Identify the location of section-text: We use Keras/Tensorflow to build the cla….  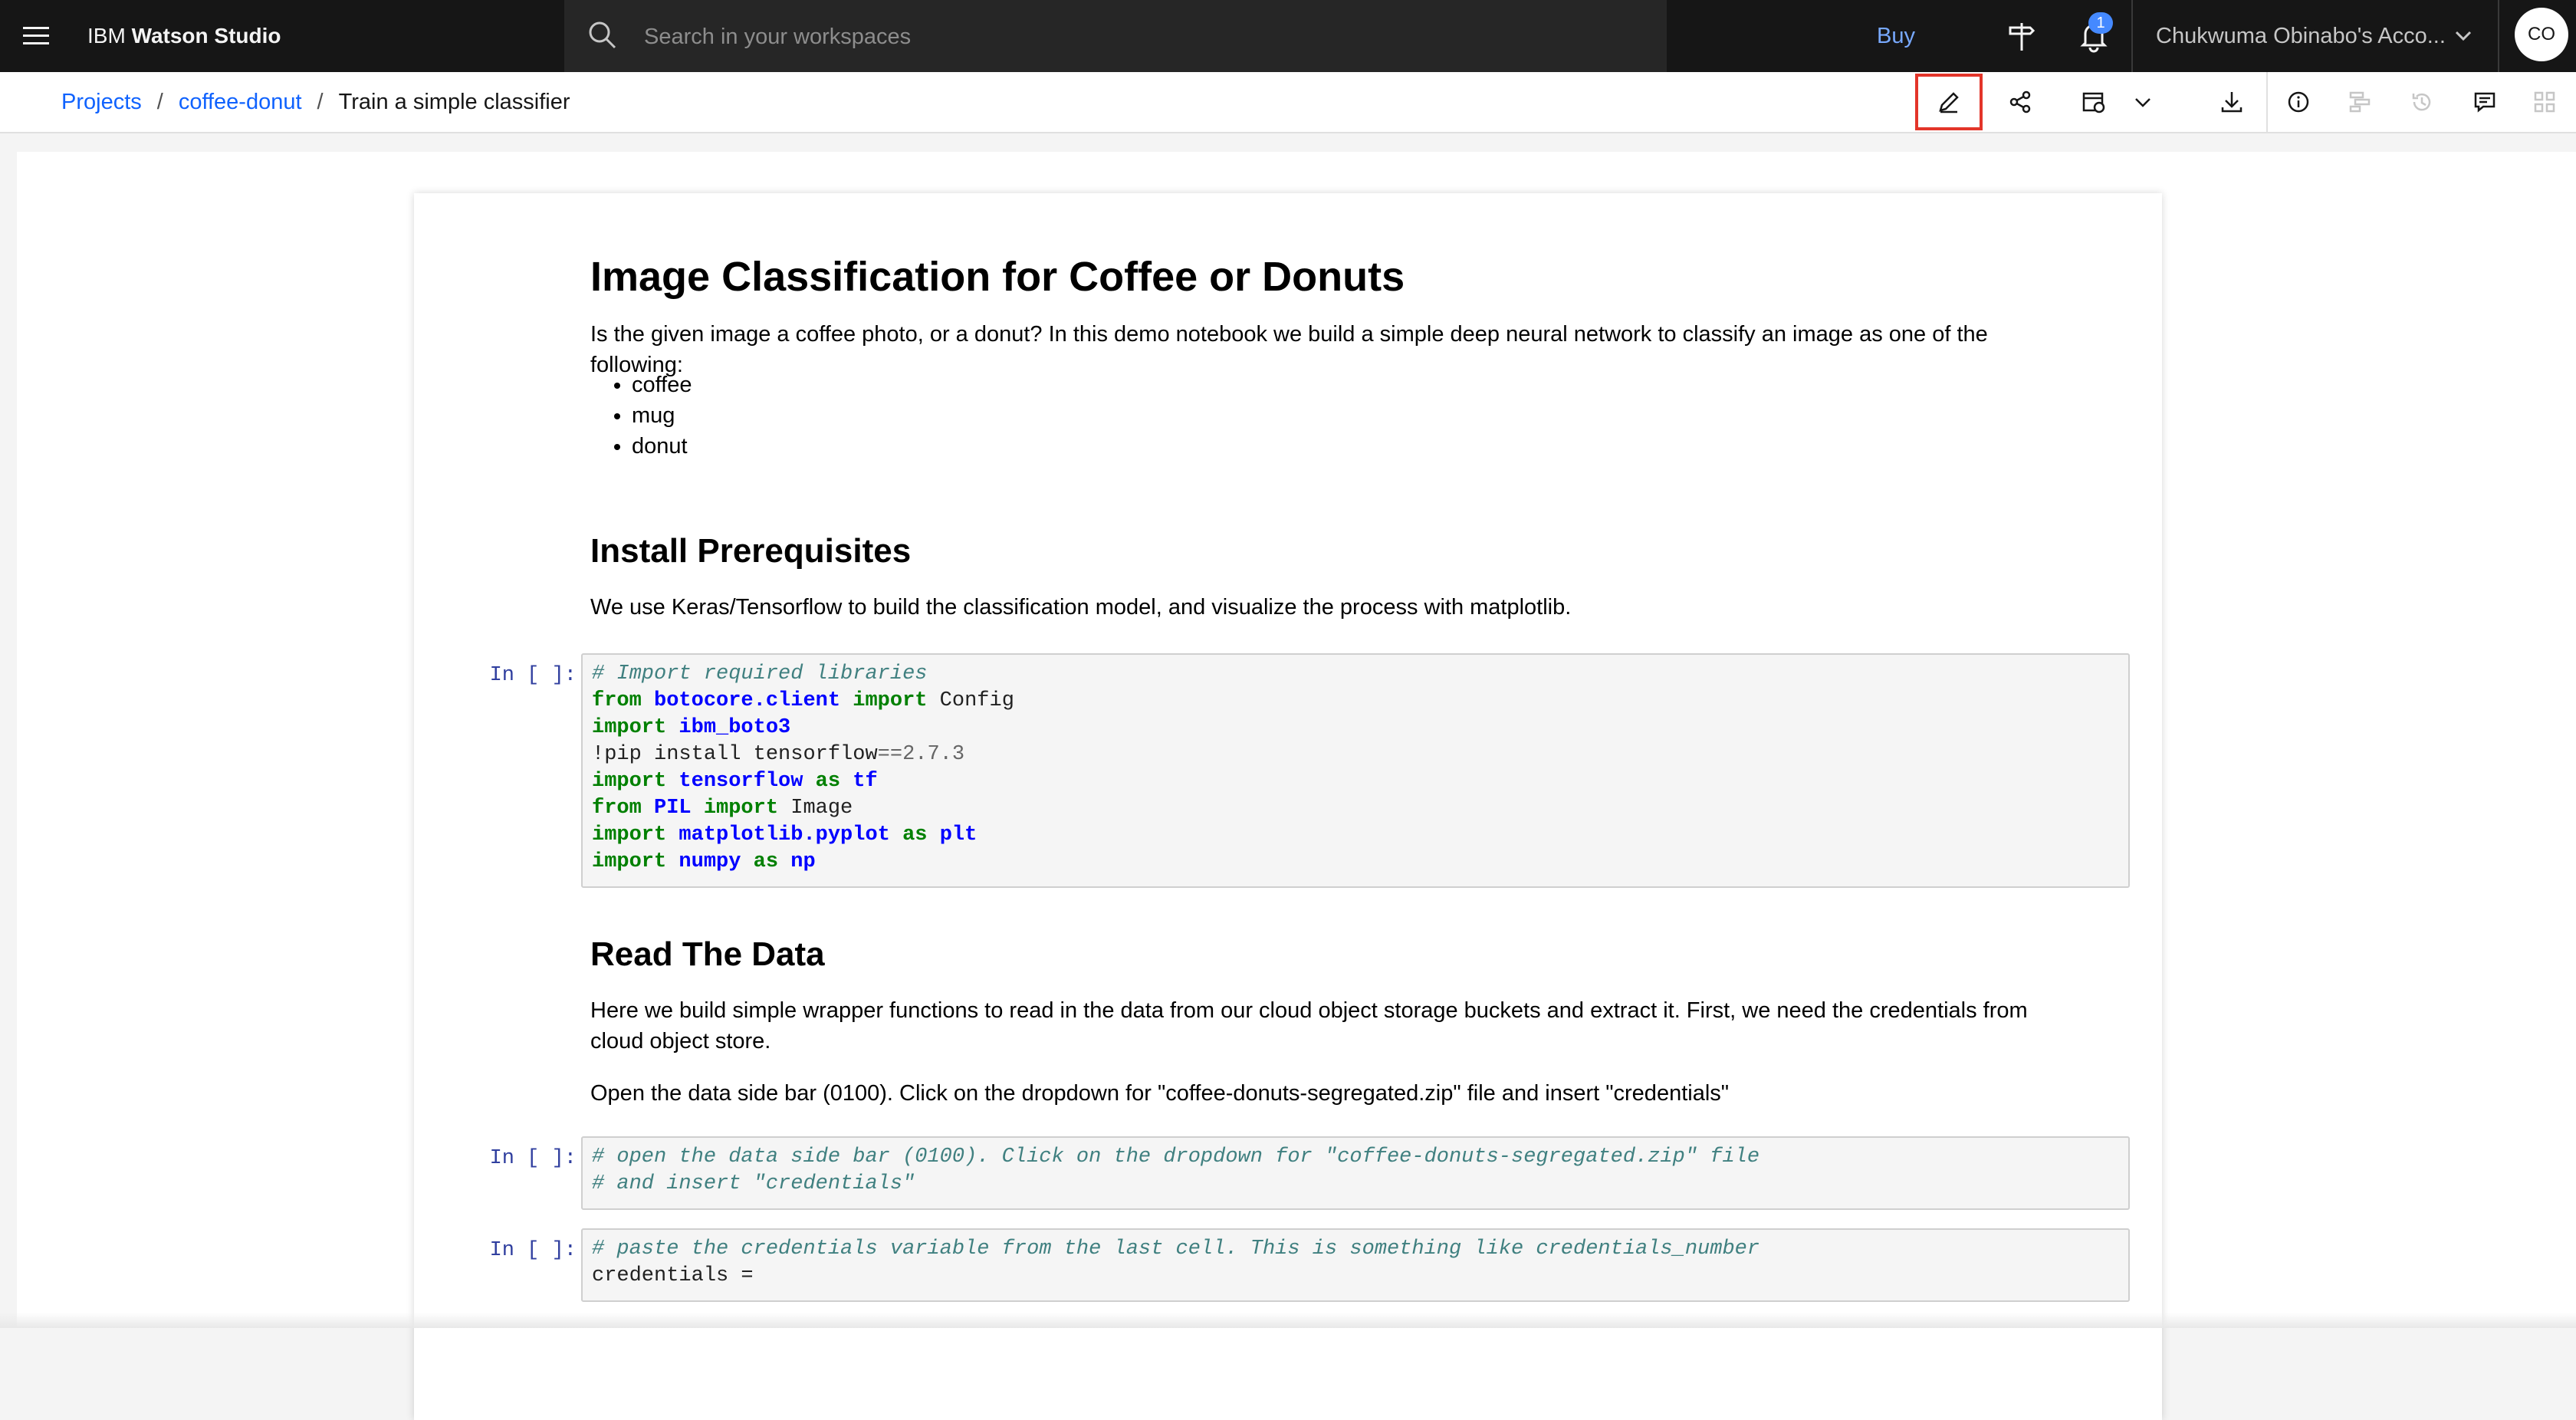
(1081, 607).